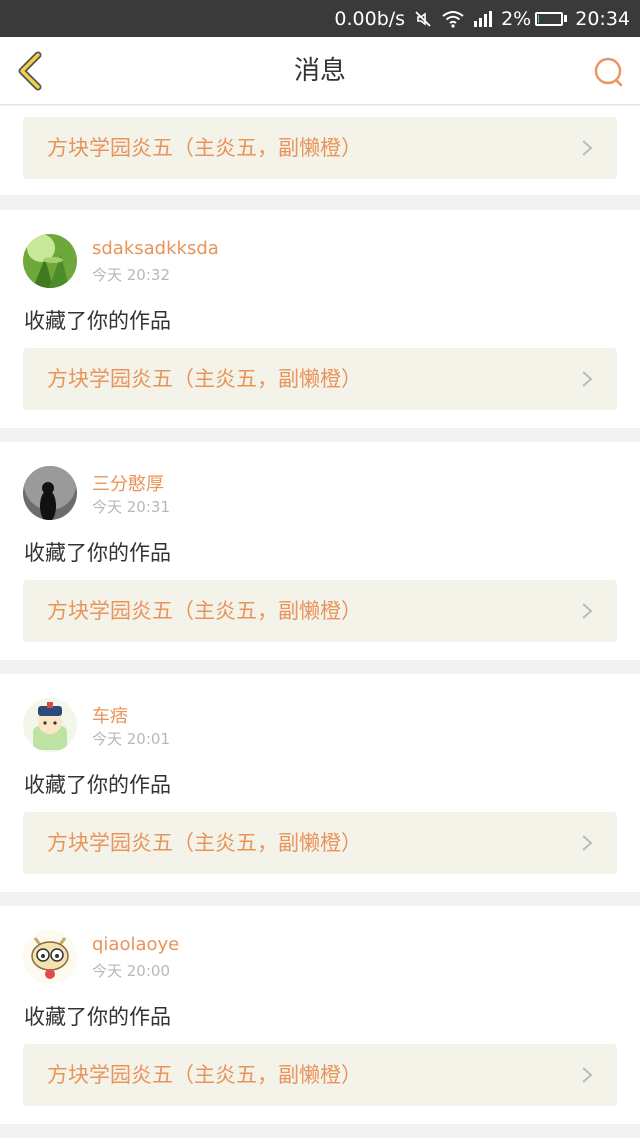 This screenshot has height=1138, width=640. I want to click on message-time: 今天 20:31, so click(131, 507).